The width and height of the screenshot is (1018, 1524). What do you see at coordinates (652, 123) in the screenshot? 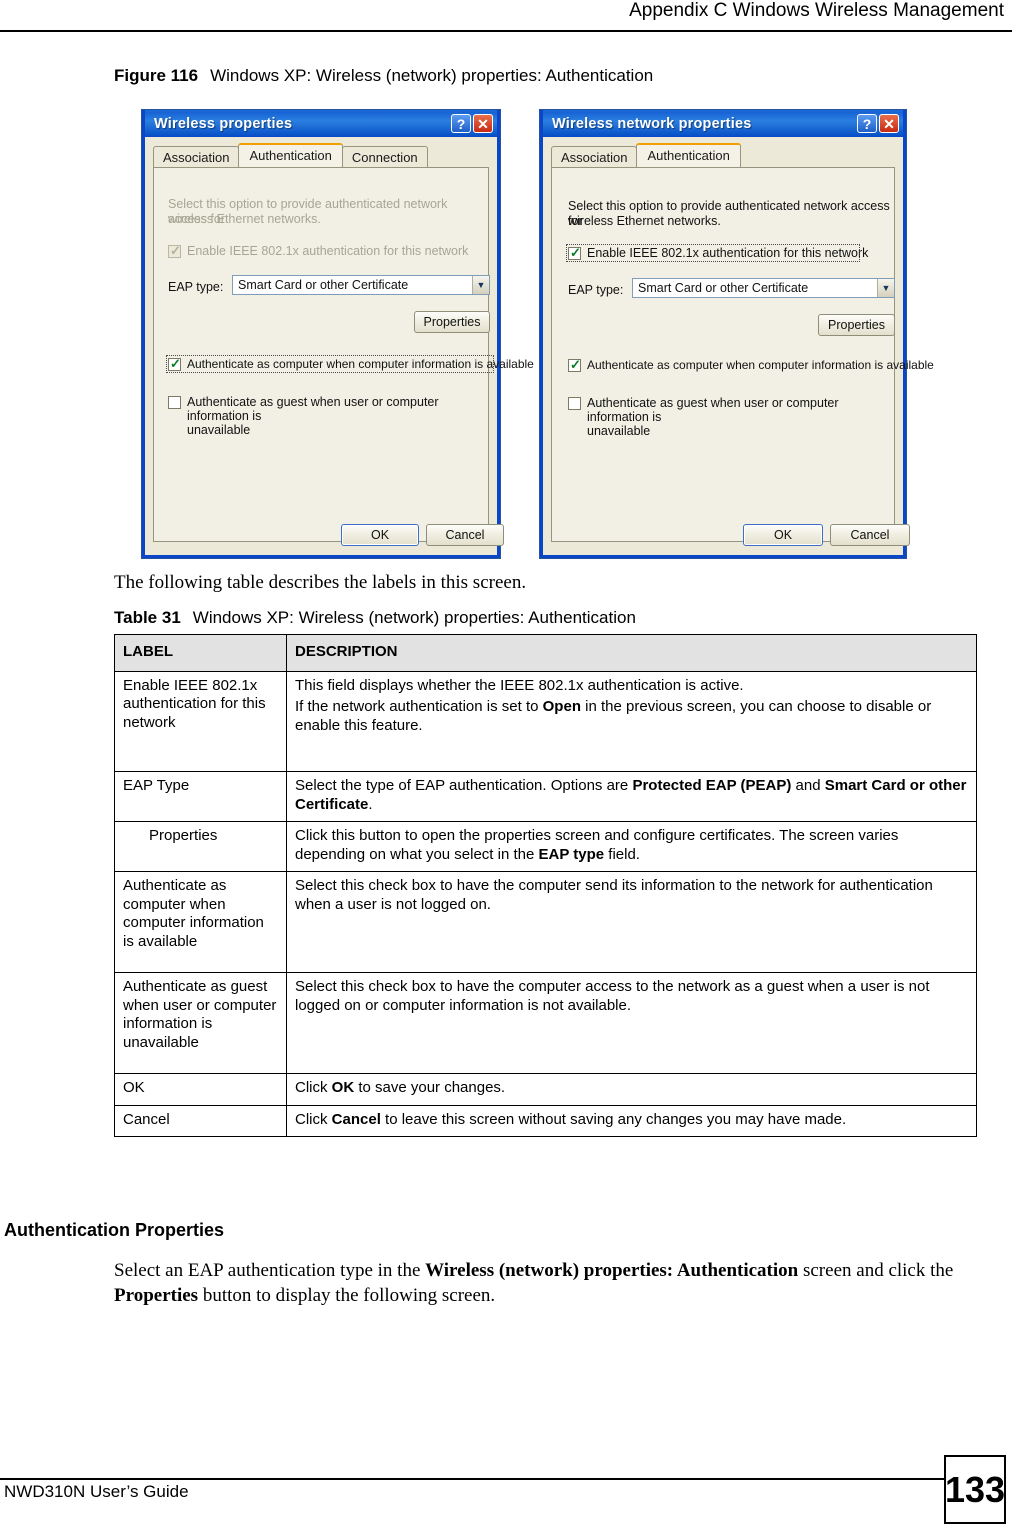
I see `dialog-title: Wireless network properties` at bounding box center [652, 123].